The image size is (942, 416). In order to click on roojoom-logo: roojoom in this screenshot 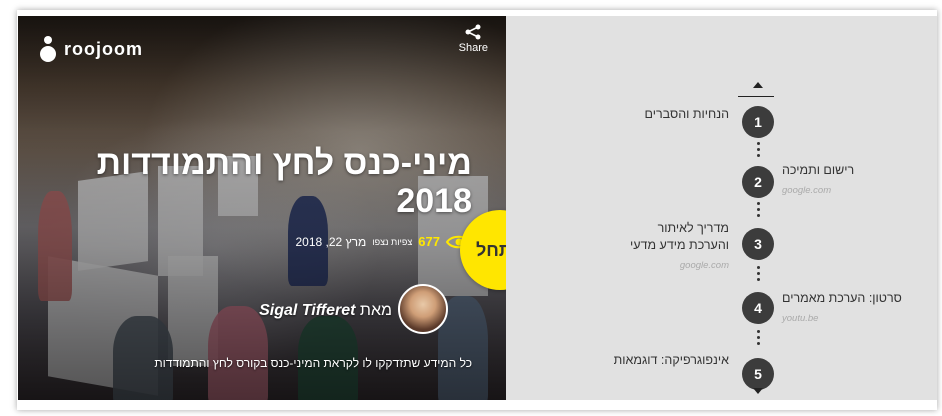, I will do `click(91, 49)`.